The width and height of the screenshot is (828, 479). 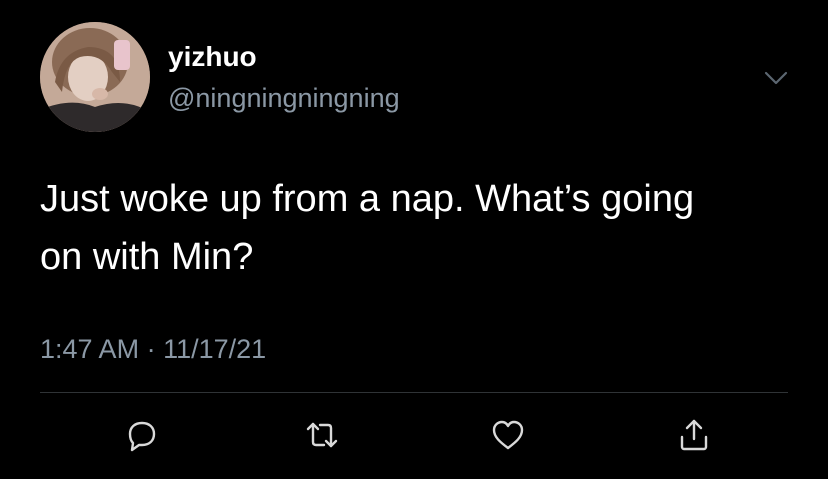 I want to click on share-button, so click(x=694, y=435).